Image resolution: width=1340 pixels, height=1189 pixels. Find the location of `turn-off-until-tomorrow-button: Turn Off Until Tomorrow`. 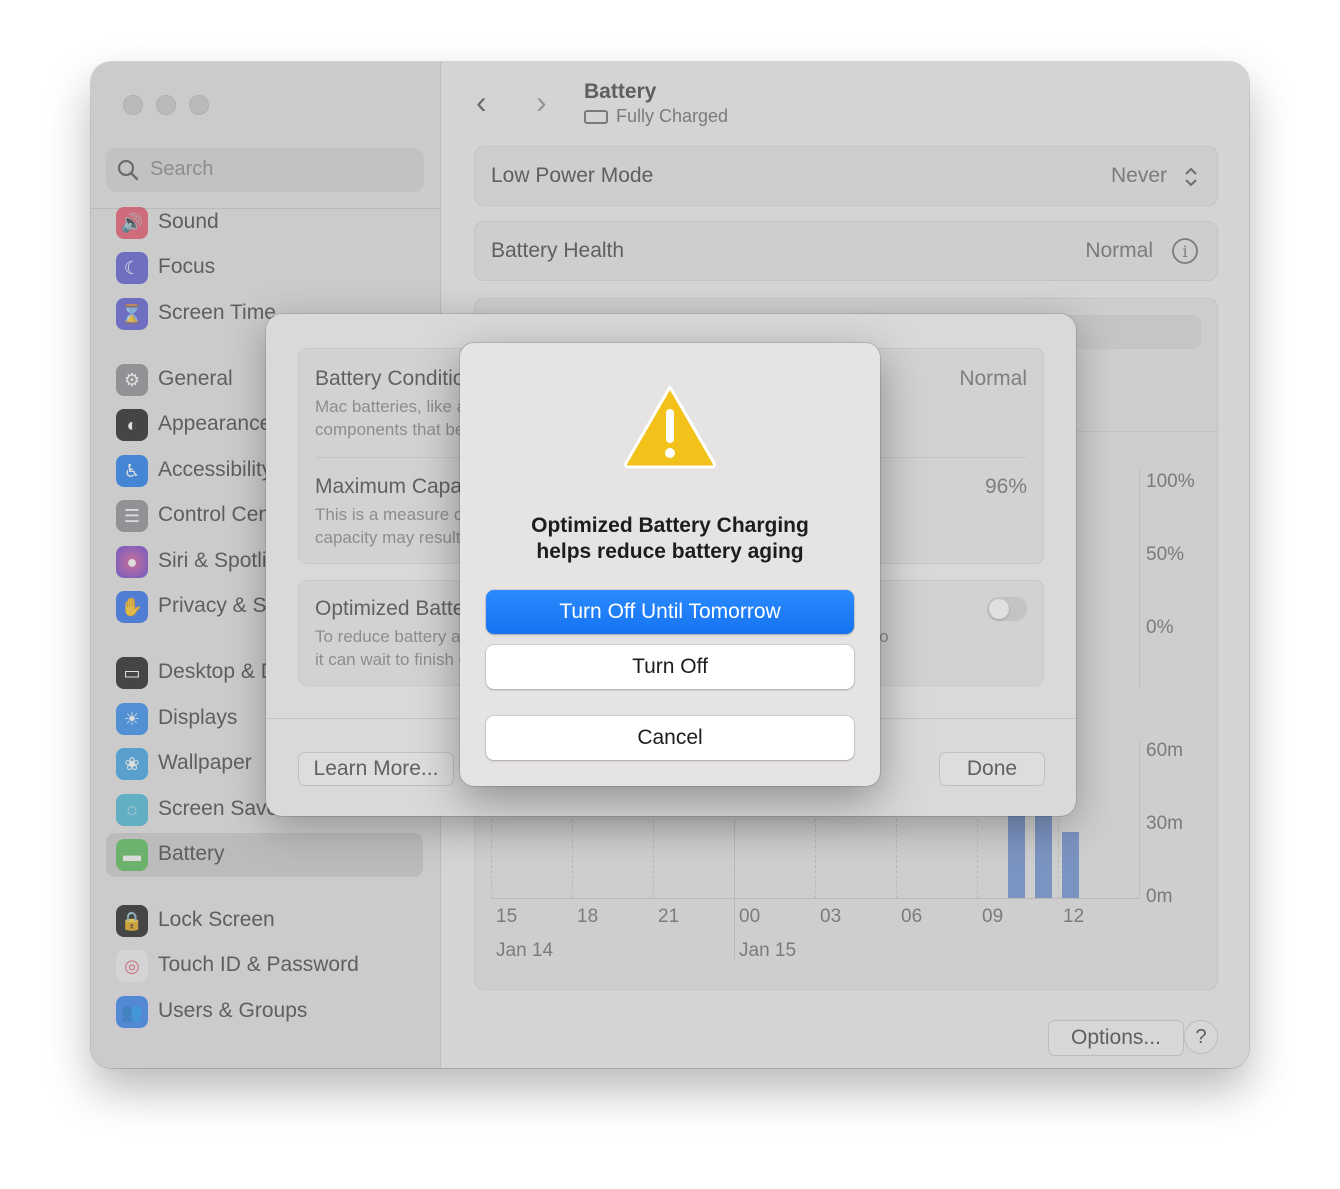

turn-off-until-tomorrow-button: Turn Off Until Tomorrow is located at coordinates (670, 612).